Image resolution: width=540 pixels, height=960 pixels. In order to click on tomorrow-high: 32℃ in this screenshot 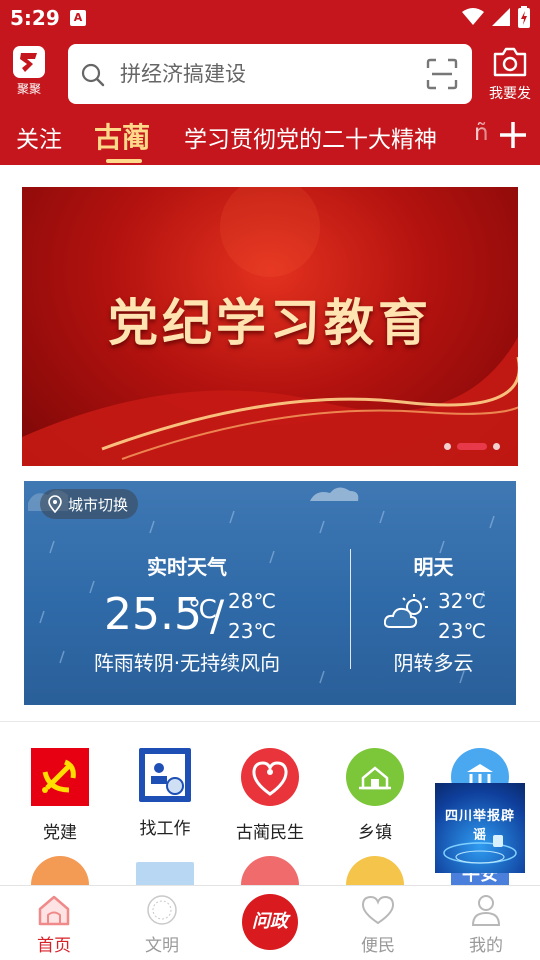, I will do `click(462, 601)`.